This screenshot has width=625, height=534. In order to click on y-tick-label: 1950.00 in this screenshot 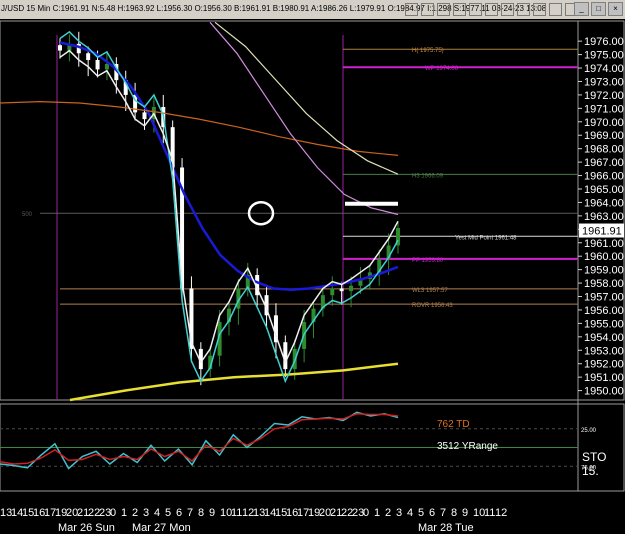, I will do `click(604, 392)`.